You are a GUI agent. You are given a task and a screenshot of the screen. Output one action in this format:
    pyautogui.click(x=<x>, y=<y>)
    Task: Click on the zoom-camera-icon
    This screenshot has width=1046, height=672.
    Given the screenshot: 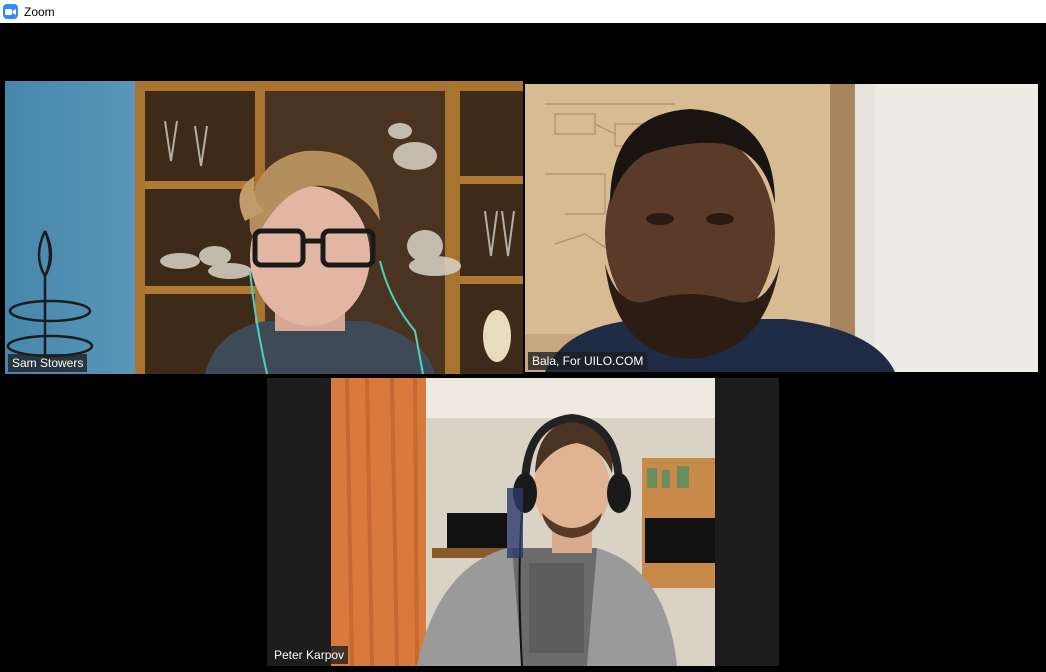 What is the action you would take?
    pyautogui.click(x=10, y=11)
    